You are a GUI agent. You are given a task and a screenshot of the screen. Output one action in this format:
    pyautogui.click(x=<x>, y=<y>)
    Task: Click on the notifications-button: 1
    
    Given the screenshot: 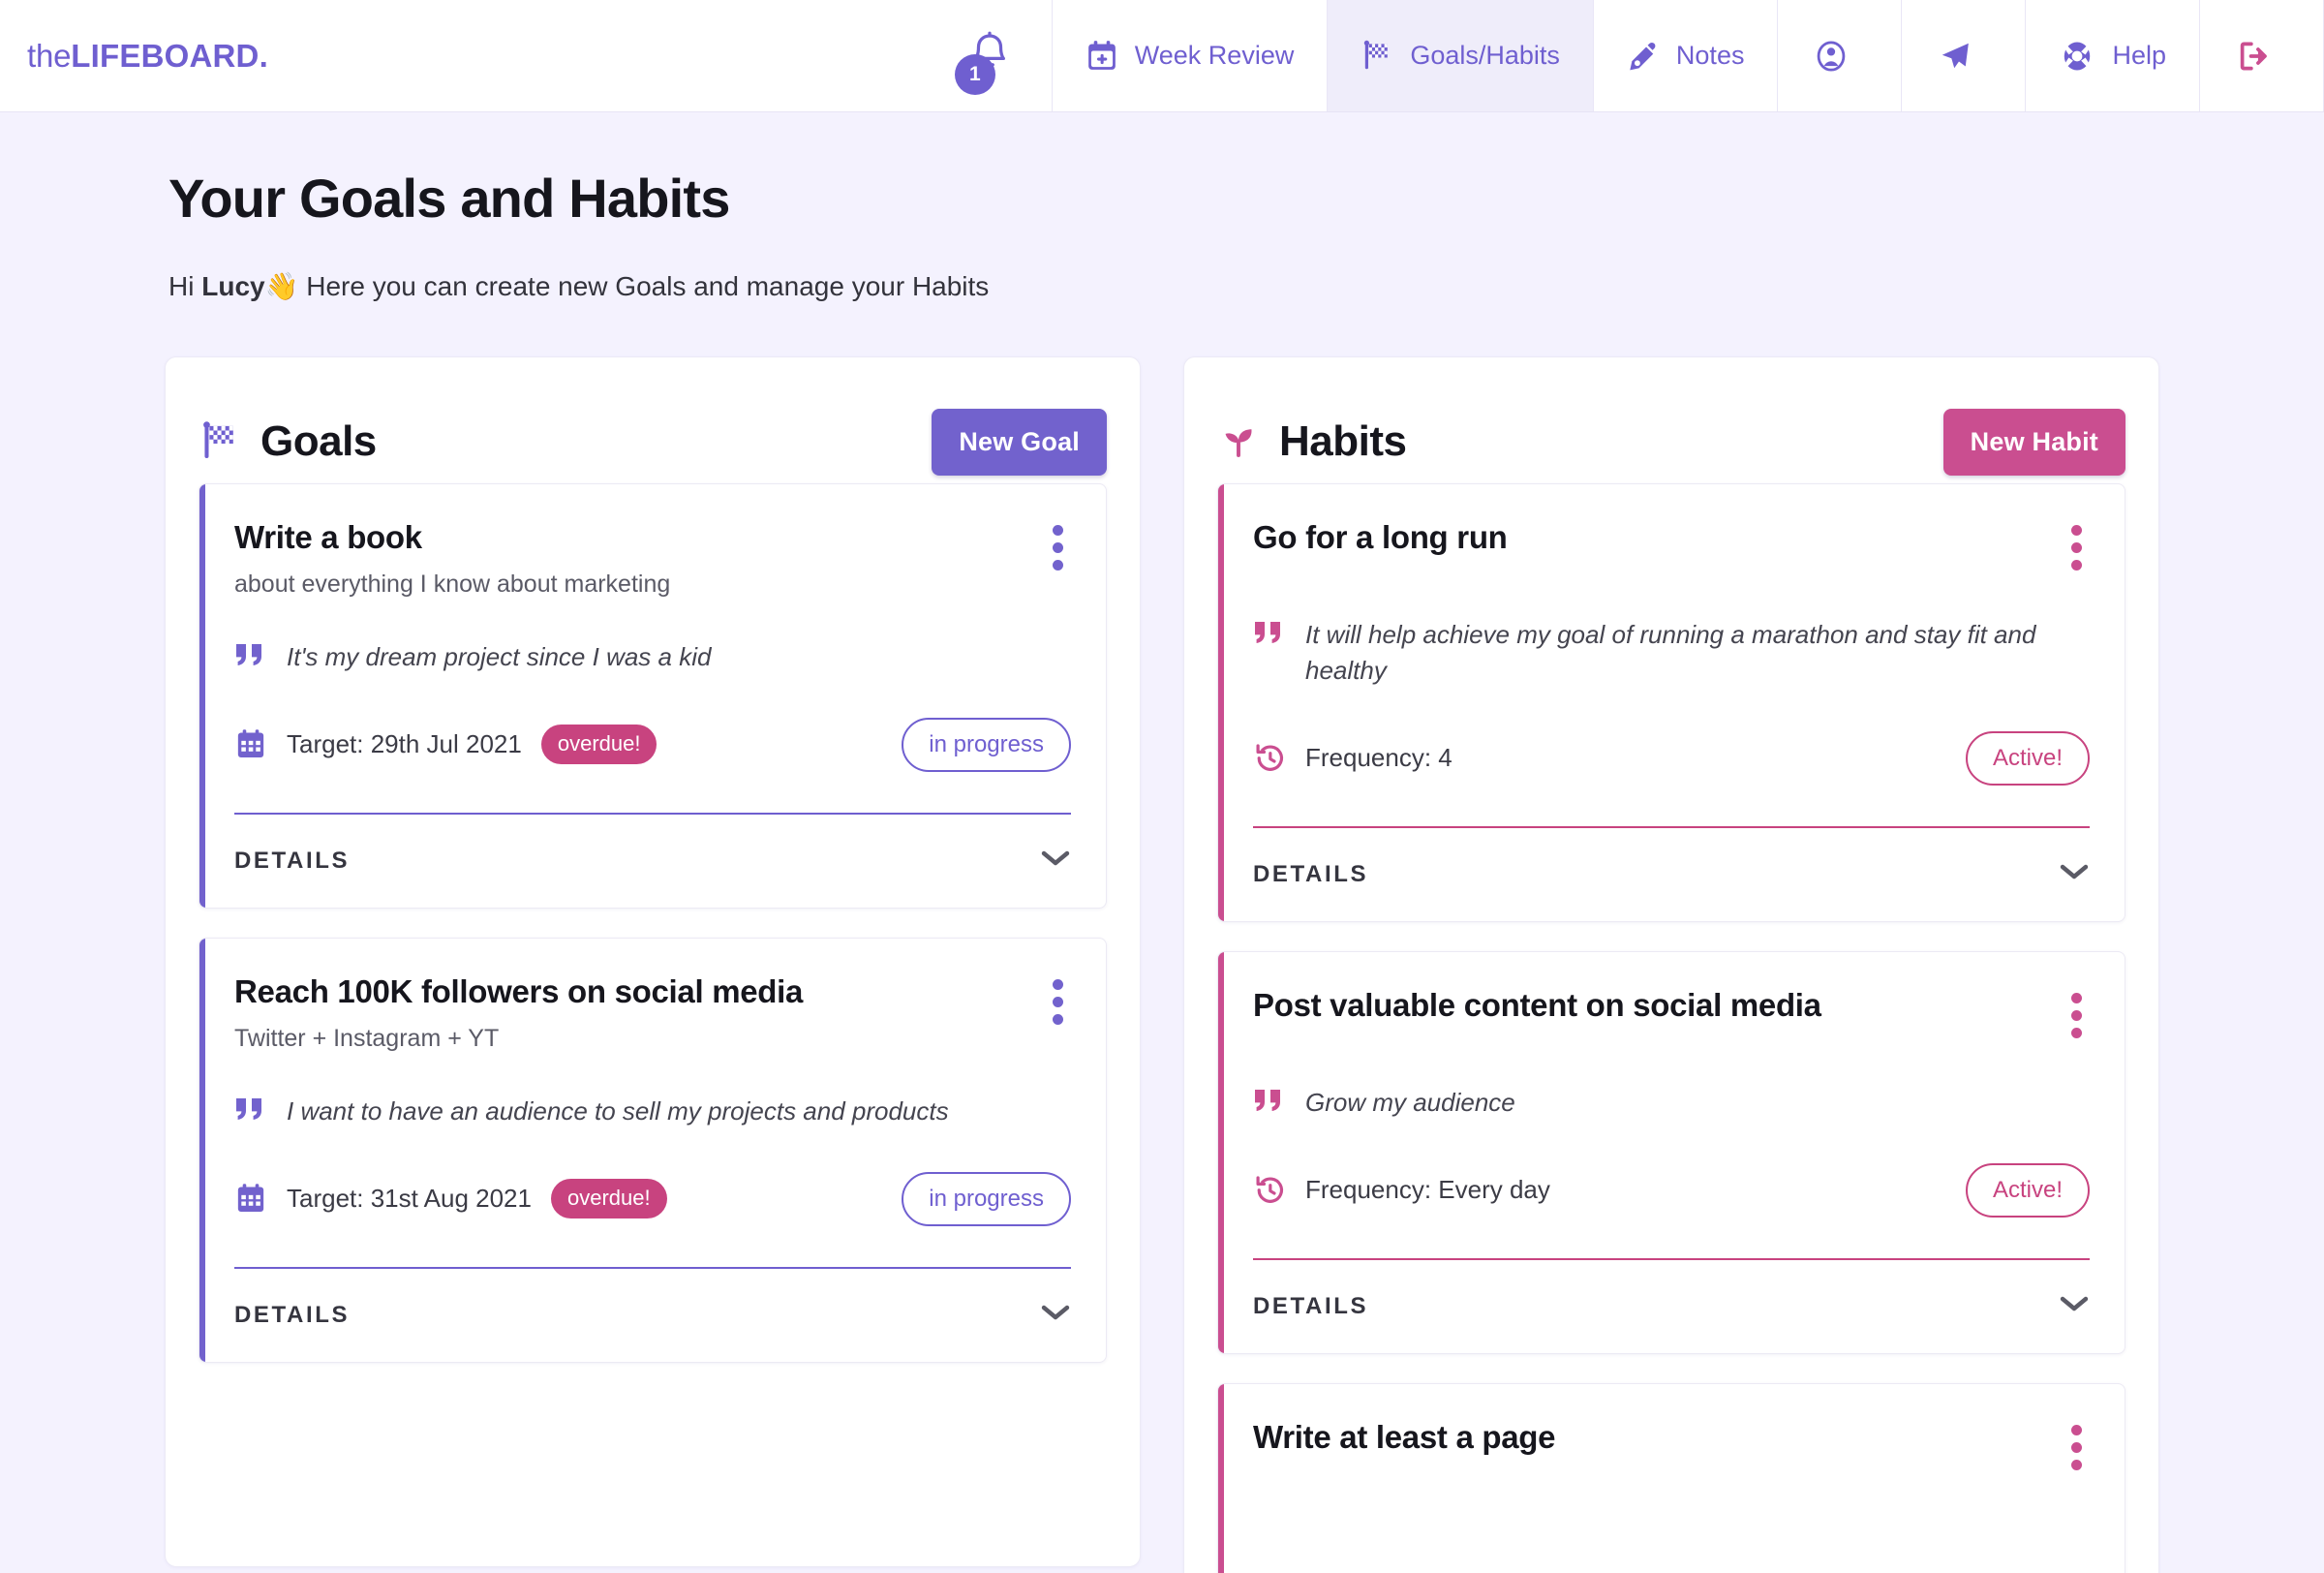 What is the action you would take?
    pyautogui.click(x=990, y=56)
    